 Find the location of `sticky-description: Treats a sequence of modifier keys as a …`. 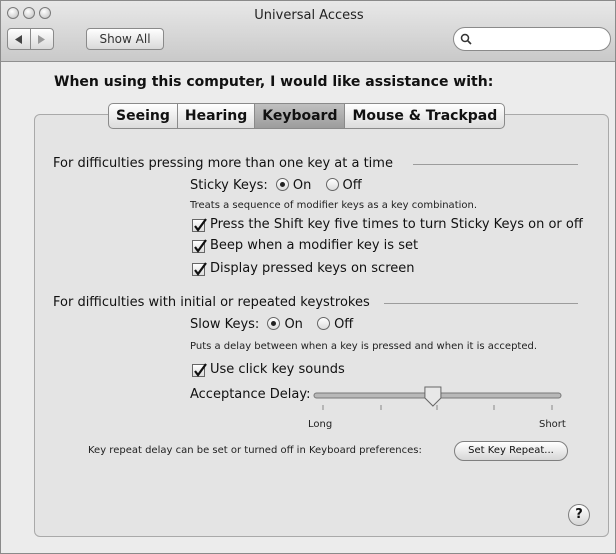

sticky-description: Treats a sequence of modifier keys as a … is located at coordinates (334, 205).